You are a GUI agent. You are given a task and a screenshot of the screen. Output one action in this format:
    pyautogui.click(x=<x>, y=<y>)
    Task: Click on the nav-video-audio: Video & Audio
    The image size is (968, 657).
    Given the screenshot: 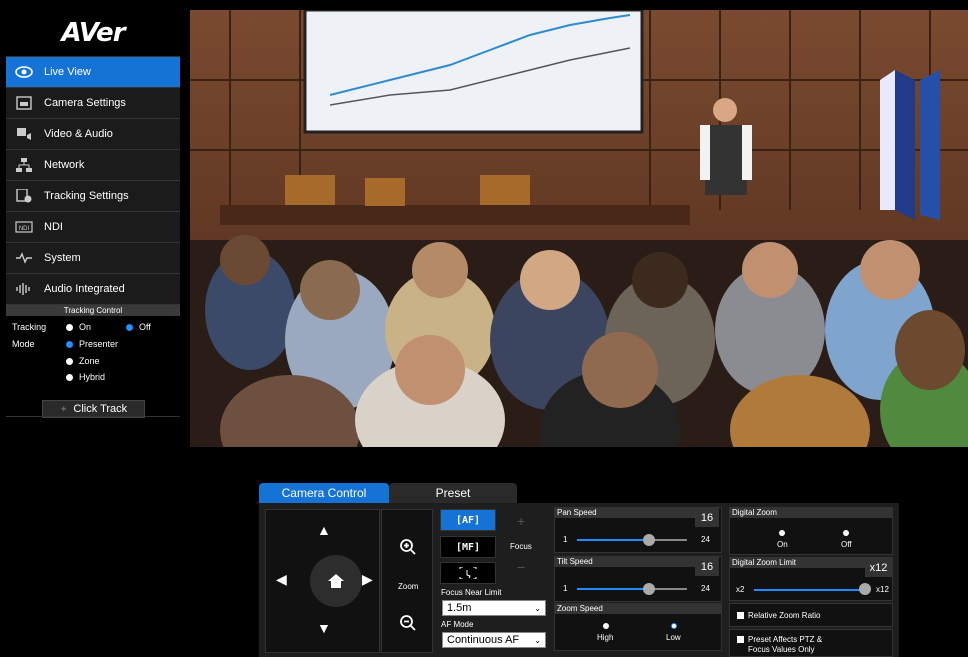 What is the action you would take?
    pyautogui.click(x=93, y=133)
    